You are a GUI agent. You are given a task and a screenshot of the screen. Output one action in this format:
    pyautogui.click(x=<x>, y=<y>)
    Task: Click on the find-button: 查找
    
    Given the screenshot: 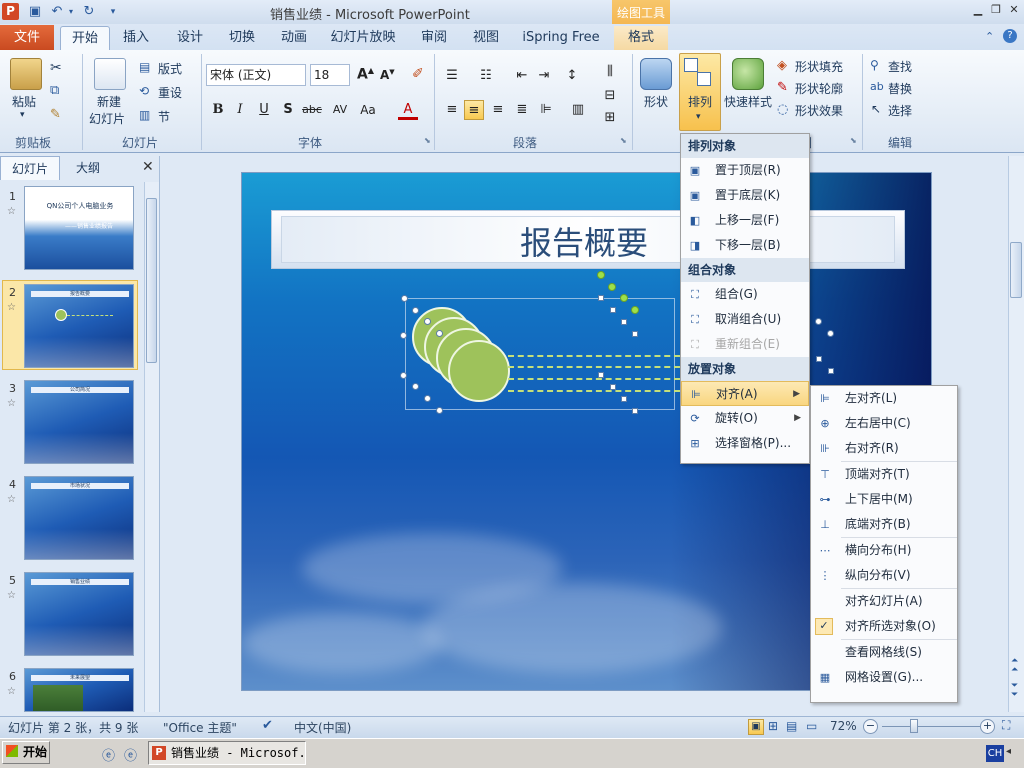 What is the action you would take?
    pyautogui.click(x=900, y=66)
    